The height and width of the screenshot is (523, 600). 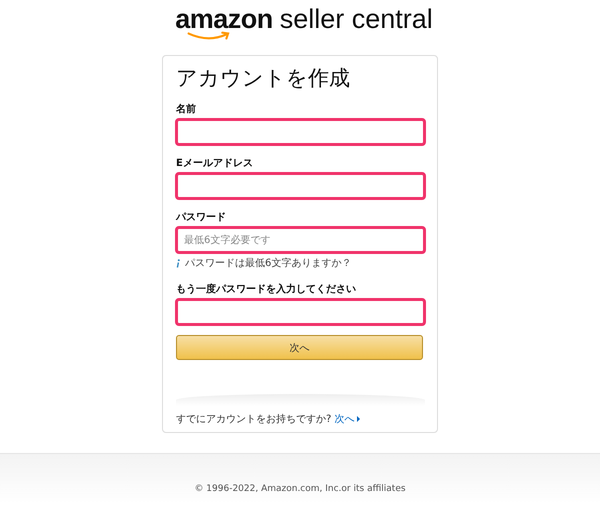 I want to click on product-logo-text: seller central, so click(x=356, y=19).